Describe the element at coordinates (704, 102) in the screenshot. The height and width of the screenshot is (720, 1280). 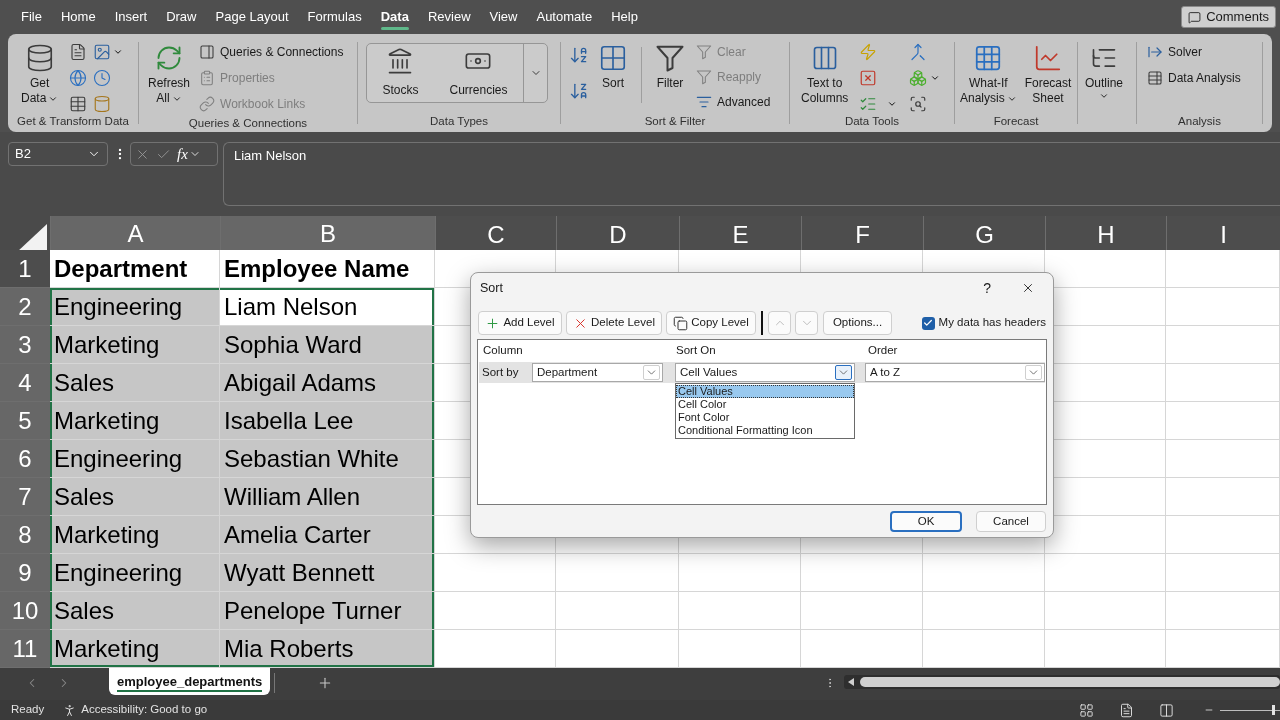
I see `filter-lines-icon` at that location.